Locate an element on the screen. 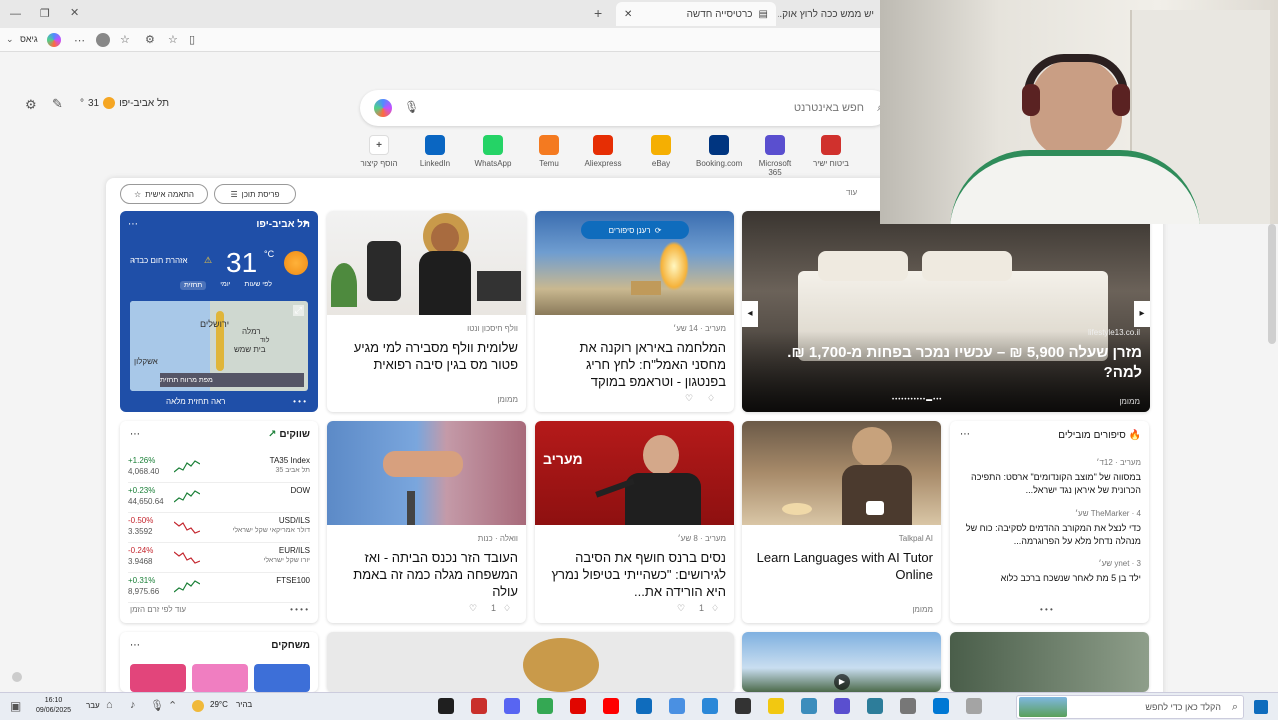 Image resolution: width=1278 pixels, height=720 pixels. quick-link: Temu is located at coordinates (549, 151).